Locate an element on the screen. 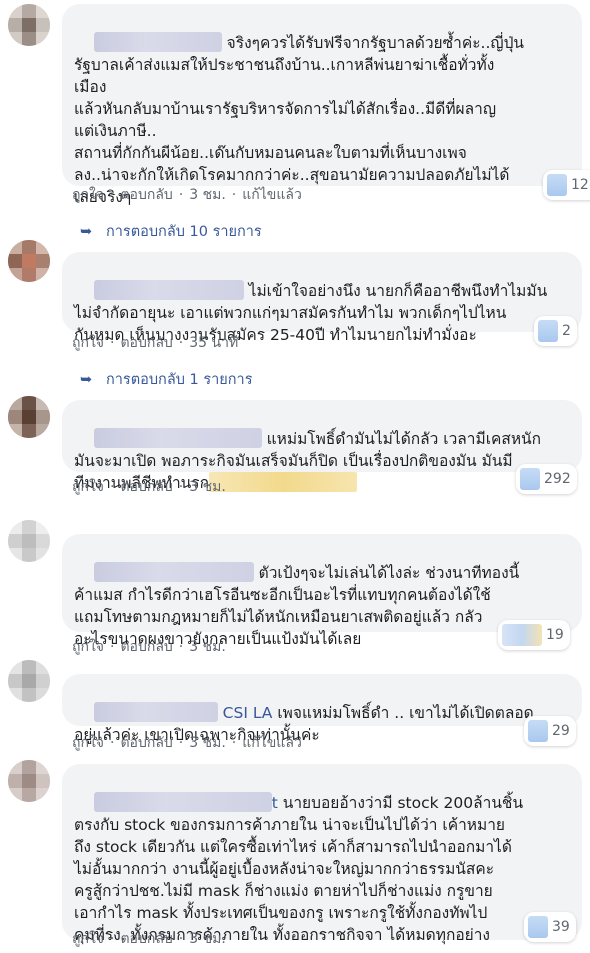 The height and width of the screenshot is (953, 590). timestamp: 35 นาที is located at coordinates (213, 343).